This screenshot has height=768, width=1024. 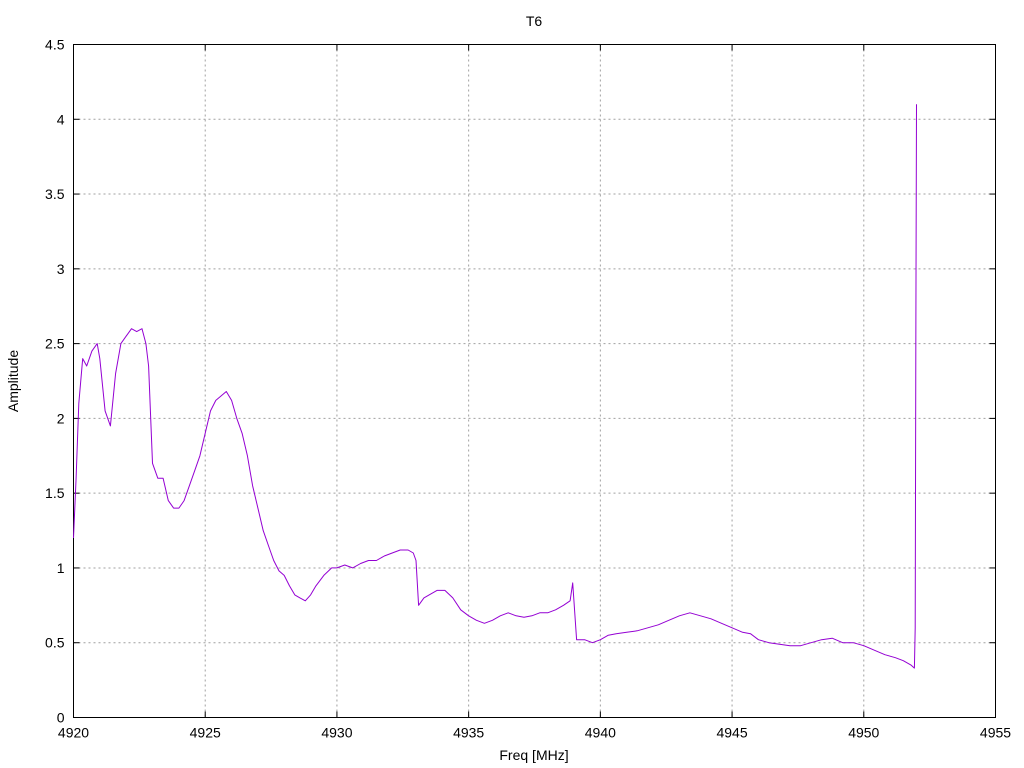 What do you see at coordinates (55, 643) in the screenshot?
I see `y-tick-label: 0.5` at bounding box center [55, 643].